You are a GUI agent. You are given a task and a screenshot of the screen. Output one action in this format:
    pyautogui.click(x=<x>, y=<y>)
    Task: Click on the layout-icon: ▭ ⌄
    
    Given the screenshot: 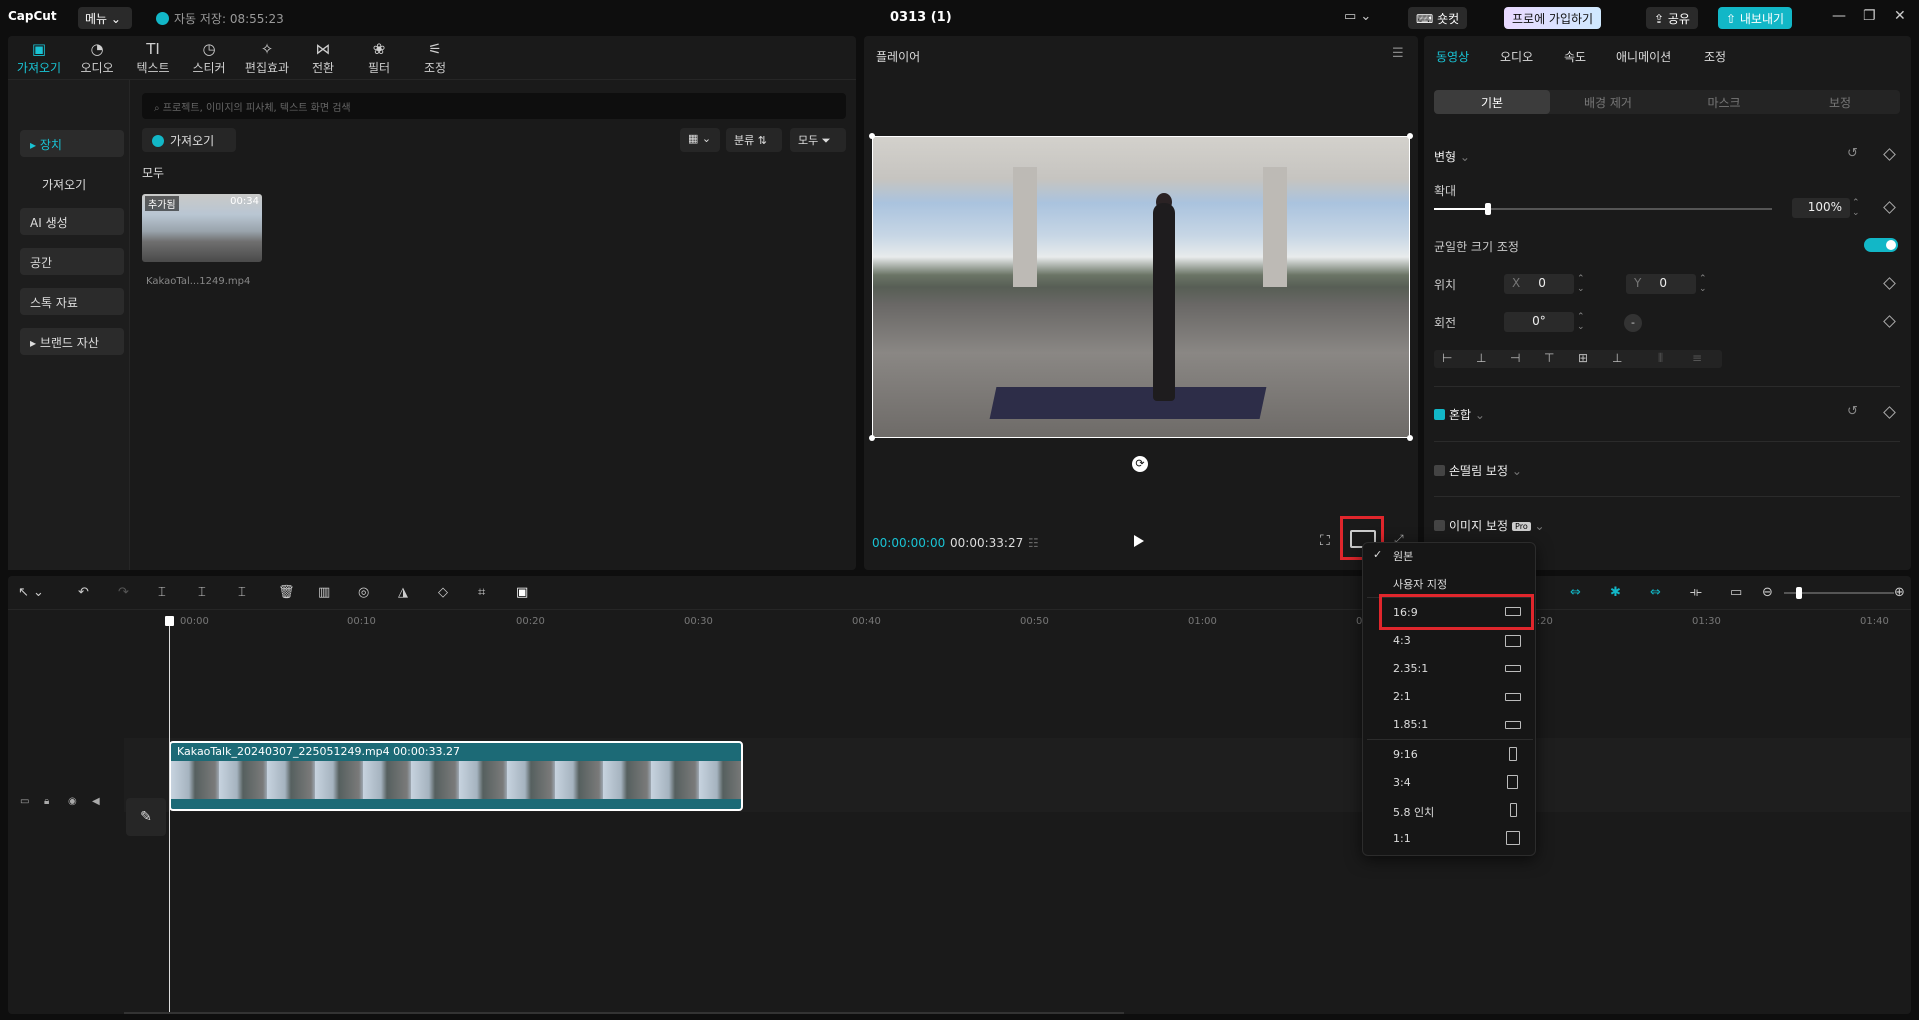 What is the action you would take?
    pyautogui.click(x=1357, y=16)
    